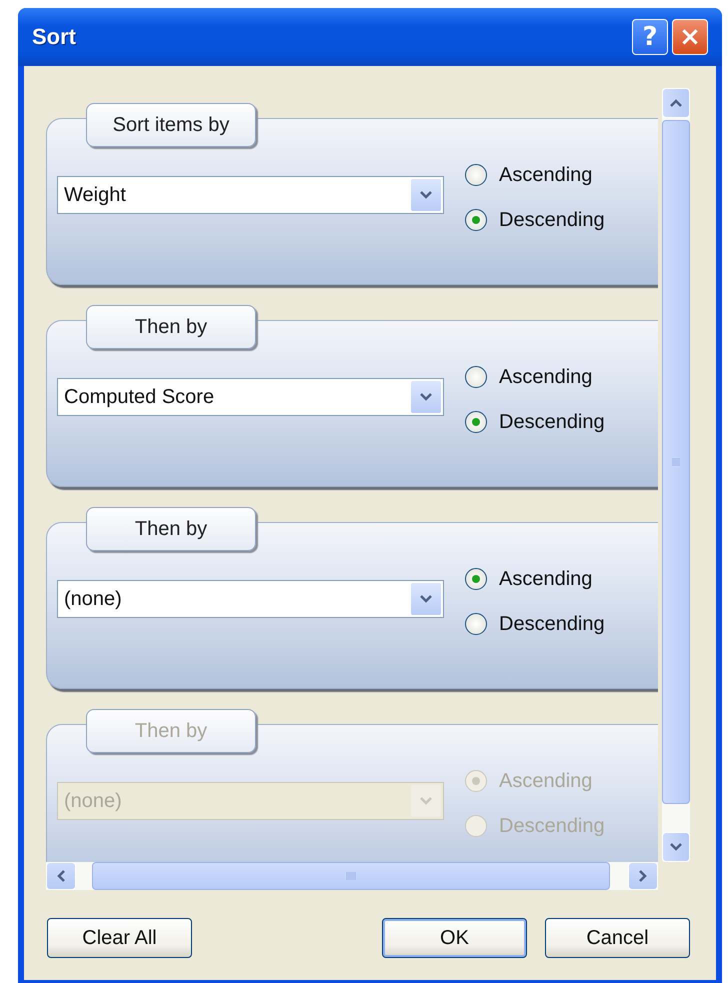  I want to click on chevron-up-icon, so click(676, 103).